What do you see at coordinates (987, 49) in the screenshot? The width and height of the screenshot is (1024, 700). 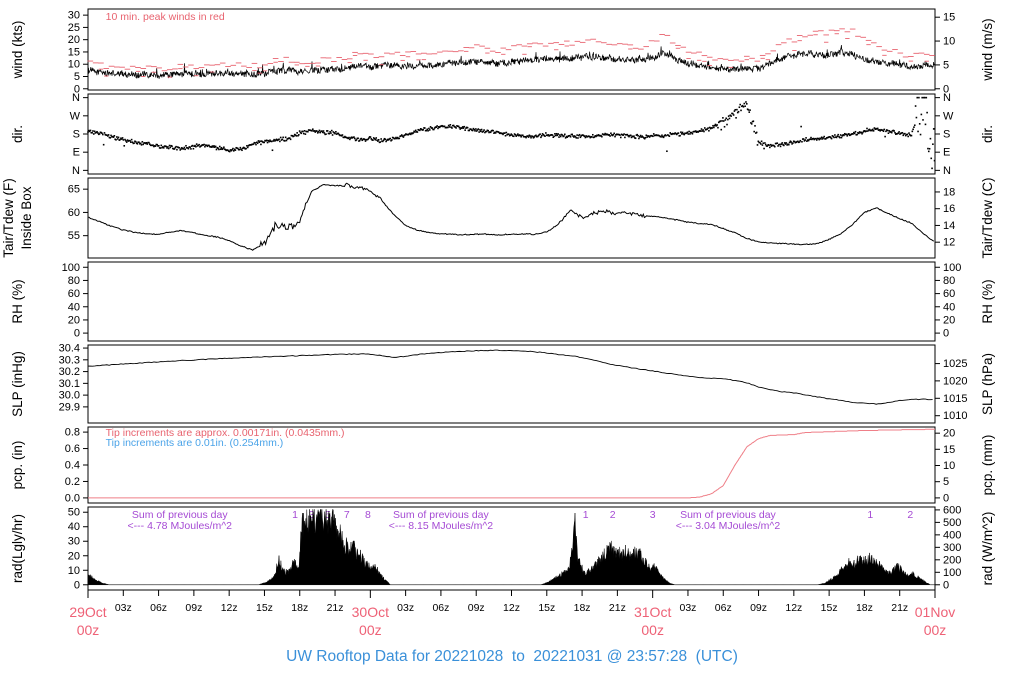 I see `axis-label-right: wind (m/s)` at bounding box center [987, 49].